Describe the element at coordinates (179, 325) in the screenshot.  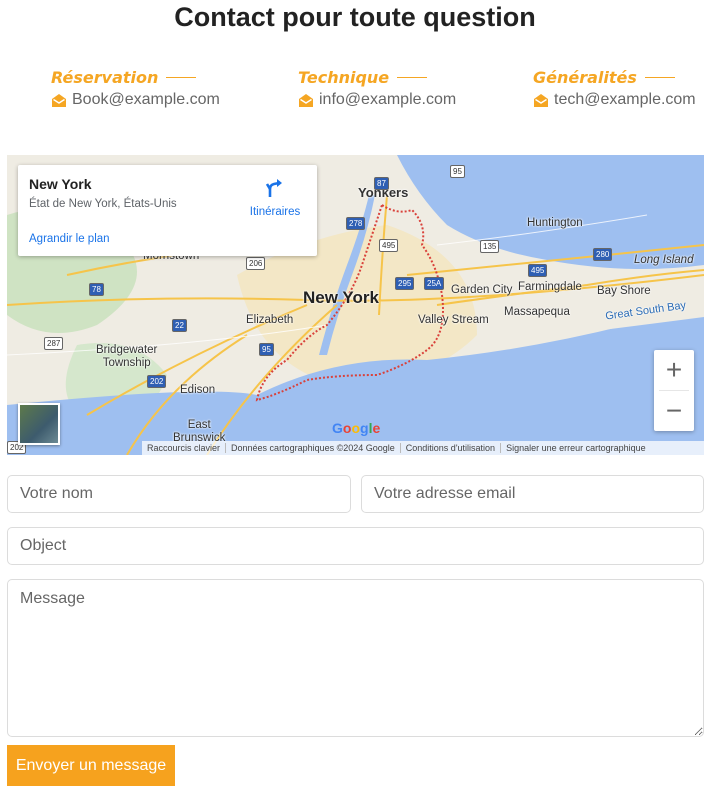
I see `route-shield: 22` at that location.